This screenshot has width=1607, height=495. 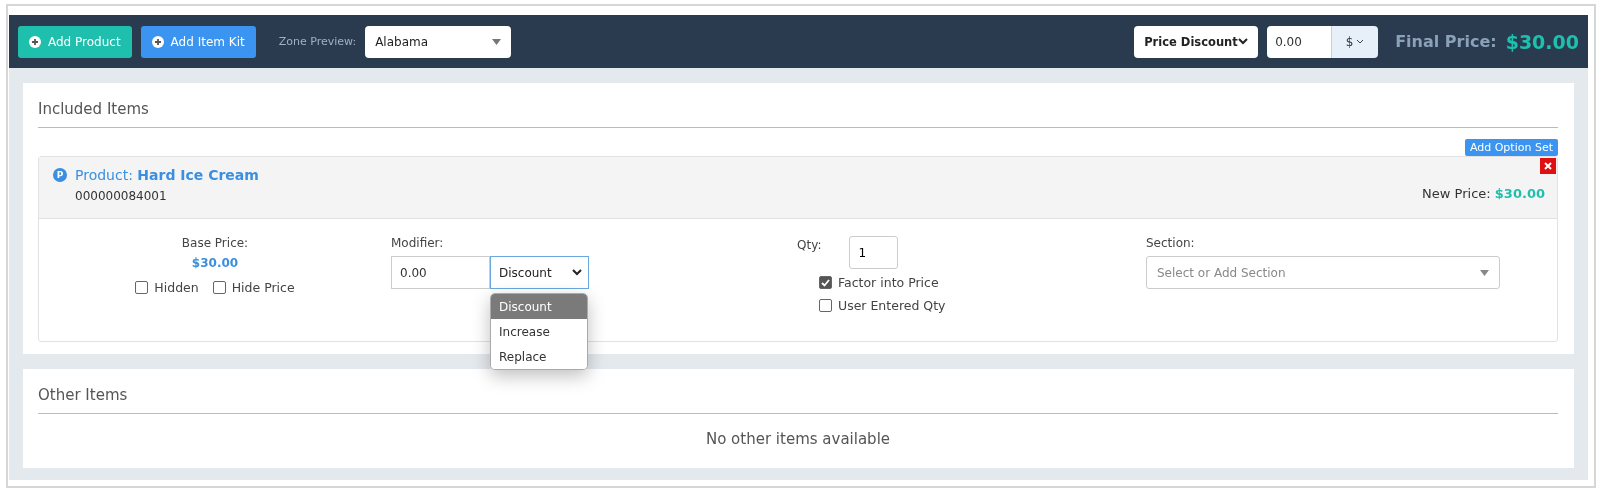 I want to click on close-button, so click(x=1548, y=166).